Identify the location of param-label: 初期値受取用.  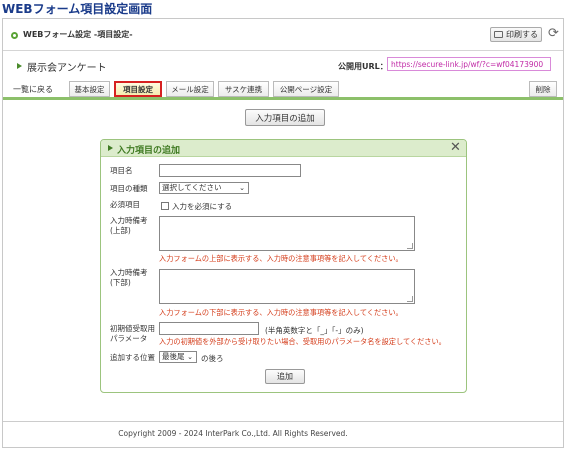
(132, 328).